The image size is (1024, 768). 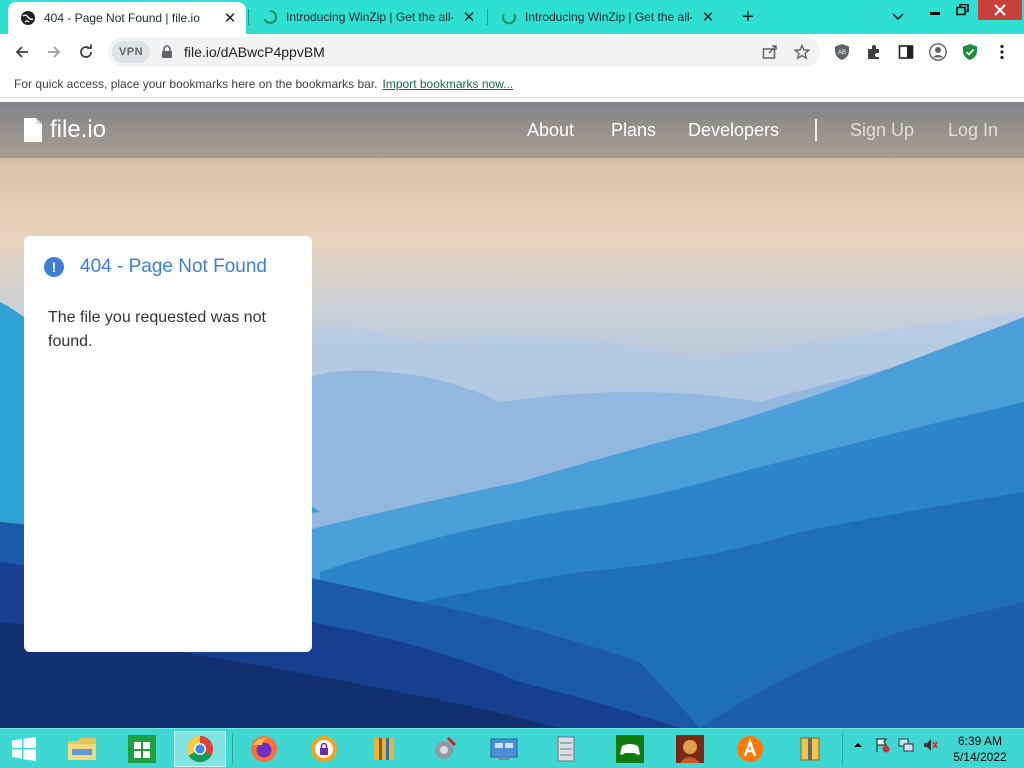 I want to click on archive-app-taskbar-button, so click(x=384, y=749).